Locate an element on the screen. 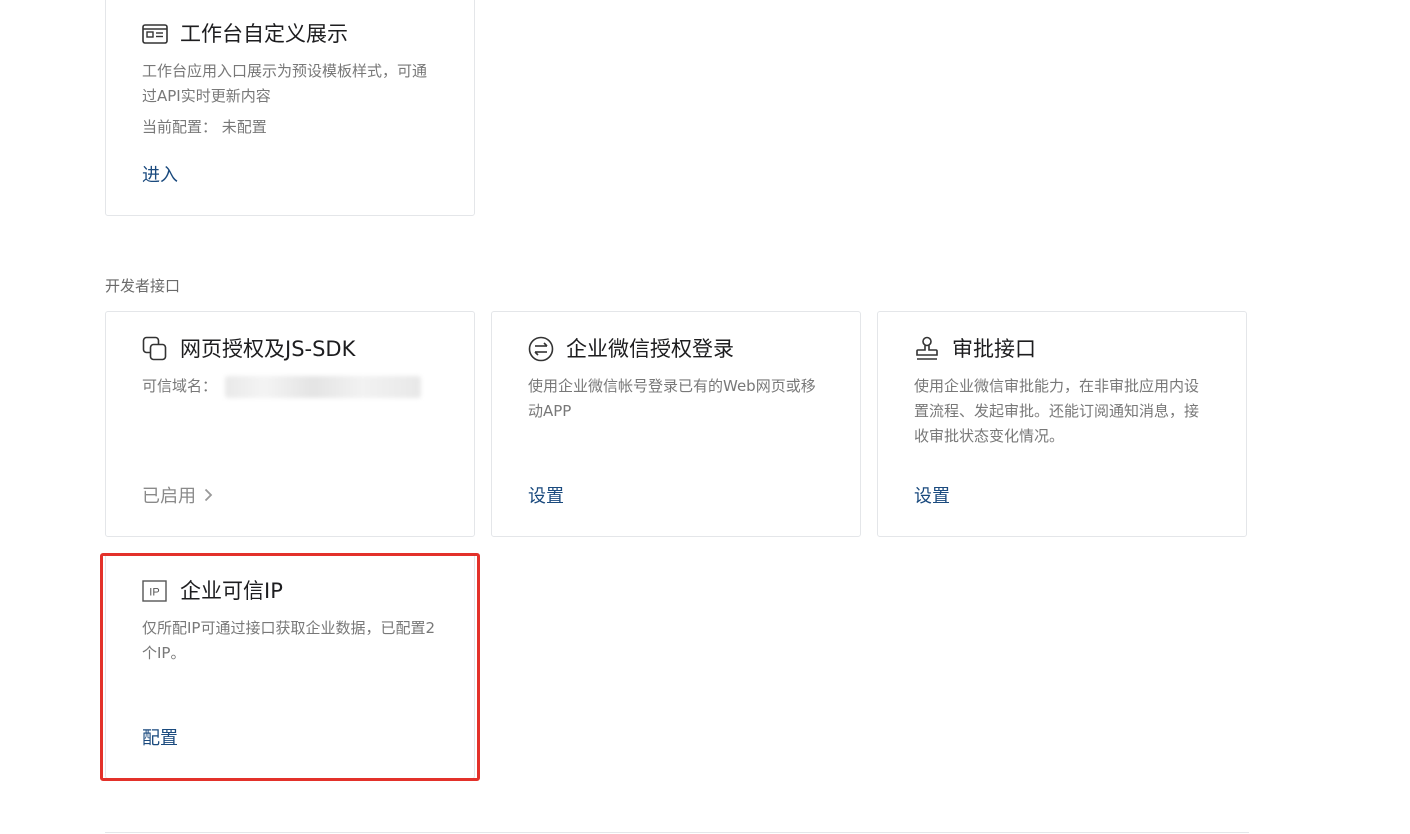 The height and width of the screenshot is (834, 1410). card-header: 工作台自定义展示 is located at coordinates (290, 34).